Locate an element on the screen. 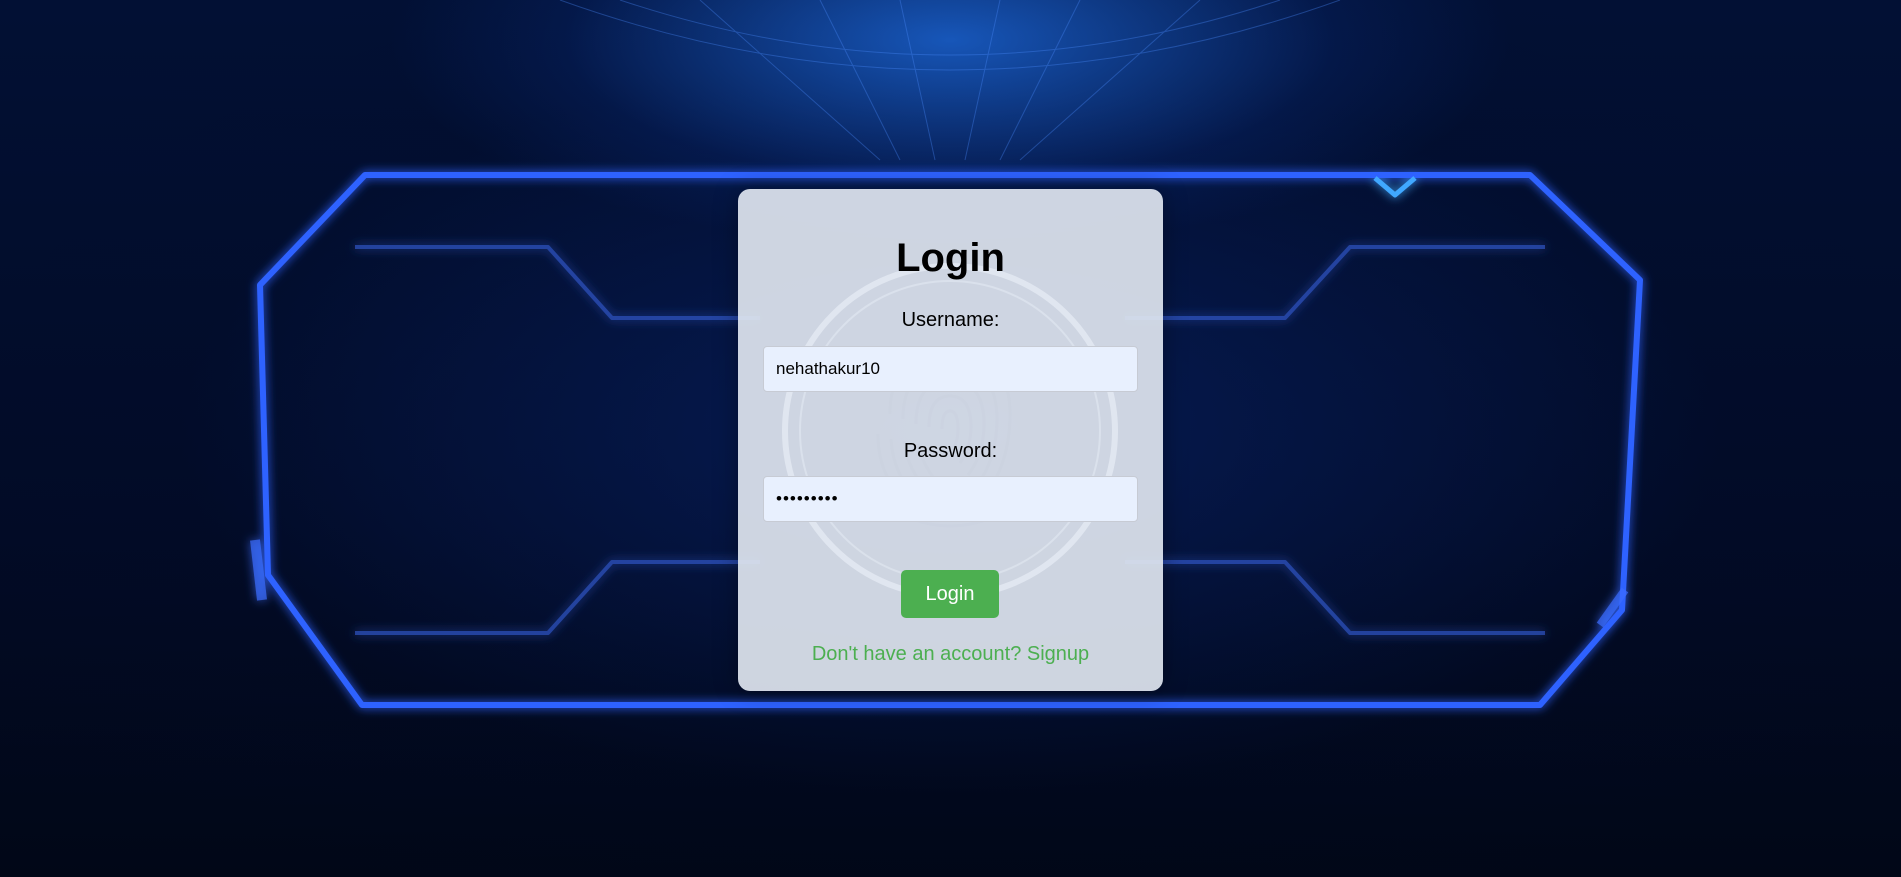 This screenshot has width=1901, height=877. inner-frame-top-left is located at coordinates (557, 282).